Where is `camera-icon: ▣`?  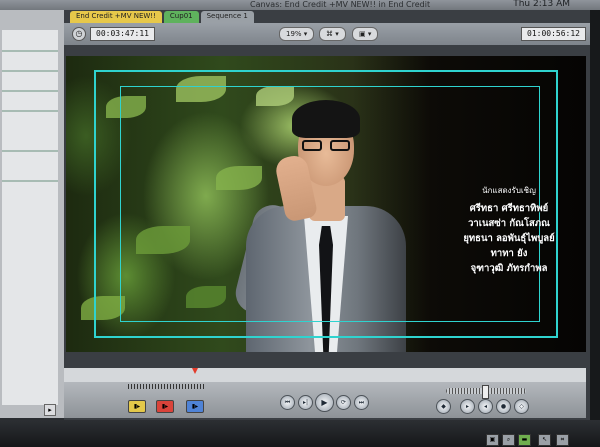
camera-icon: ▣ is located at coordinates (492, 440).